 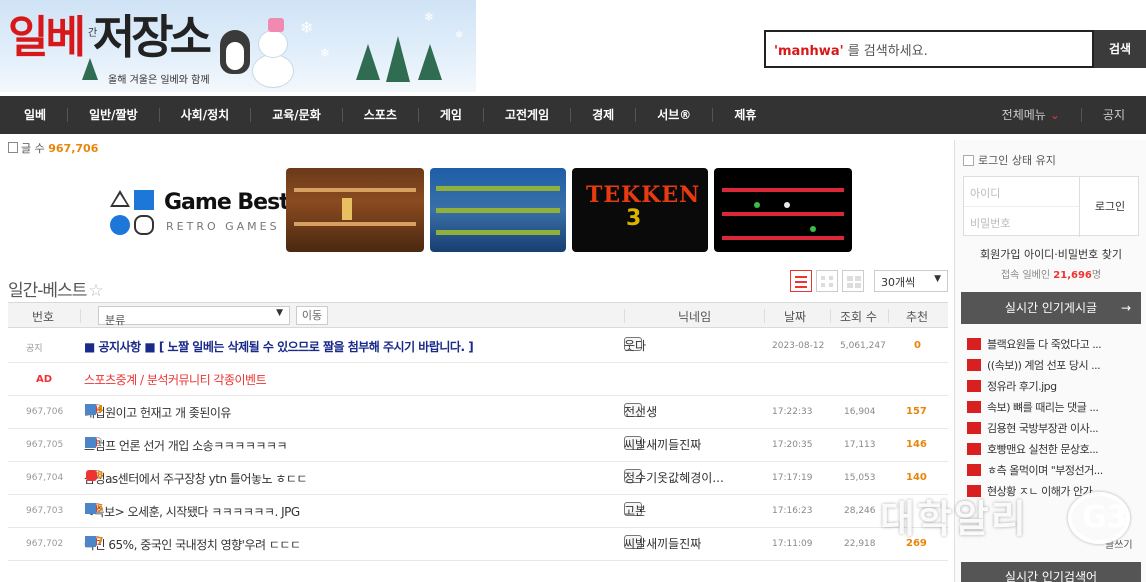 I want to click on col-num: 번호, so click(x=43, y=317).